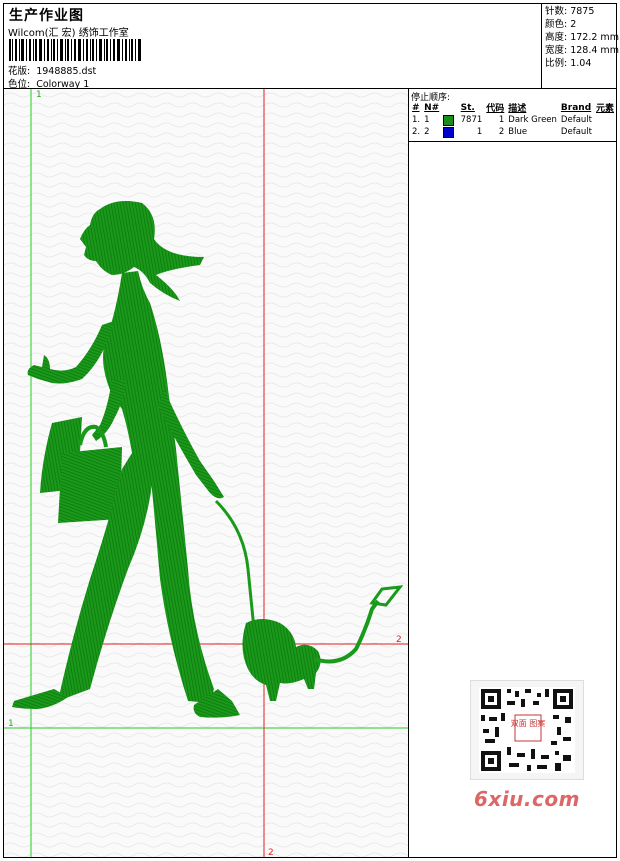  What do you see at coordinates (416, 120) in the screenshot?
I see `row-num: 1.` at bounding box center [416, 120].